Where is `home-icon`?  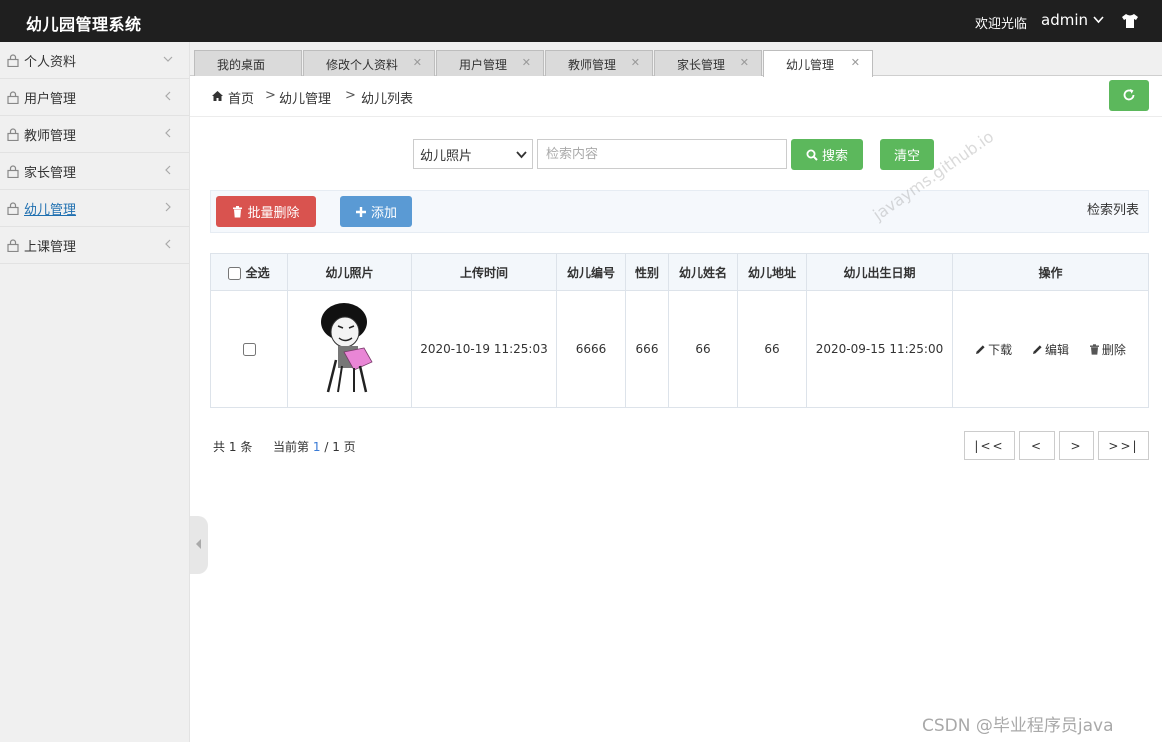
home-icon is located at coordinates (217, 96).